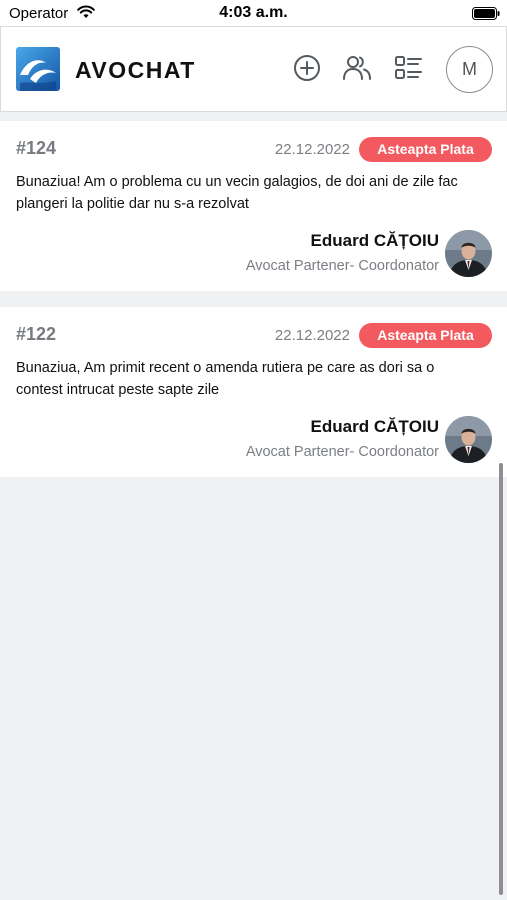 This screenshot has width=507, height=900. I want to click on status-bar: Operator 4:03 a.m., so click(253, 13).